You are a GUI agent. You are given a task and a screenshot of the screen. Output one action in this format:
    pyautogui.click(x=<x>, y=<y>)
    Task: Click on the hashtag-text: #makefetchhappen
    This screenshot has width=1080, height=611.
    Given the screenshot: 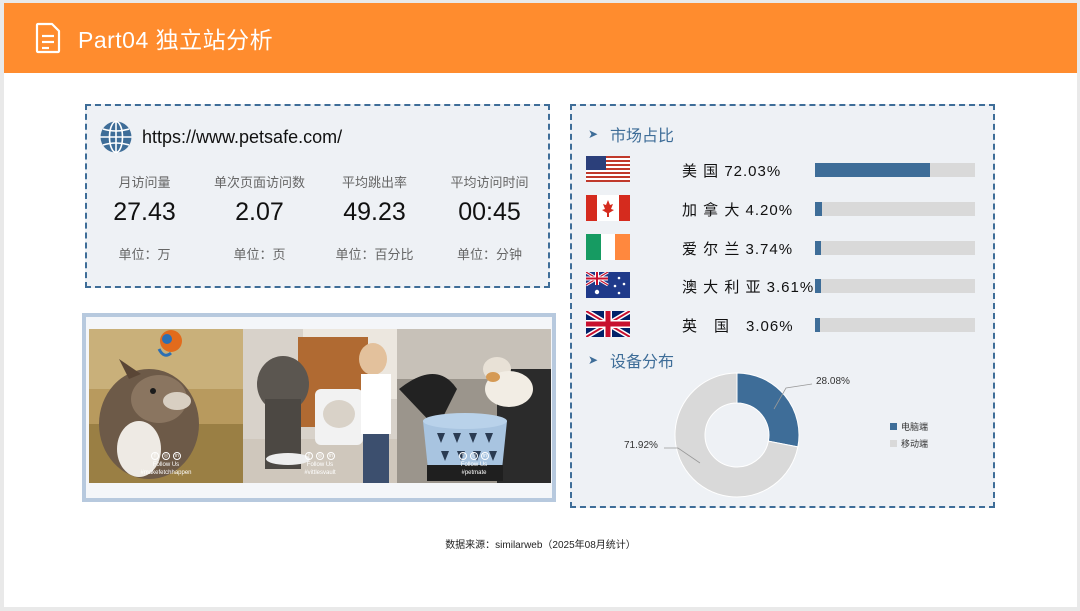 What is the action you would take?
    pyautogui.click(x=166, y=473)
    